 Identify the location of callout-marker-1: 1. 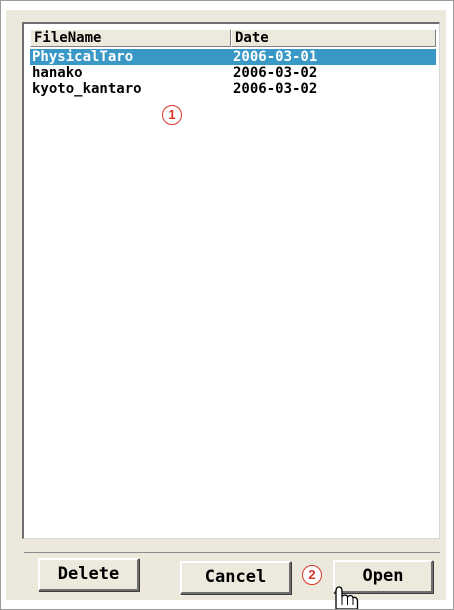
(172, 115).